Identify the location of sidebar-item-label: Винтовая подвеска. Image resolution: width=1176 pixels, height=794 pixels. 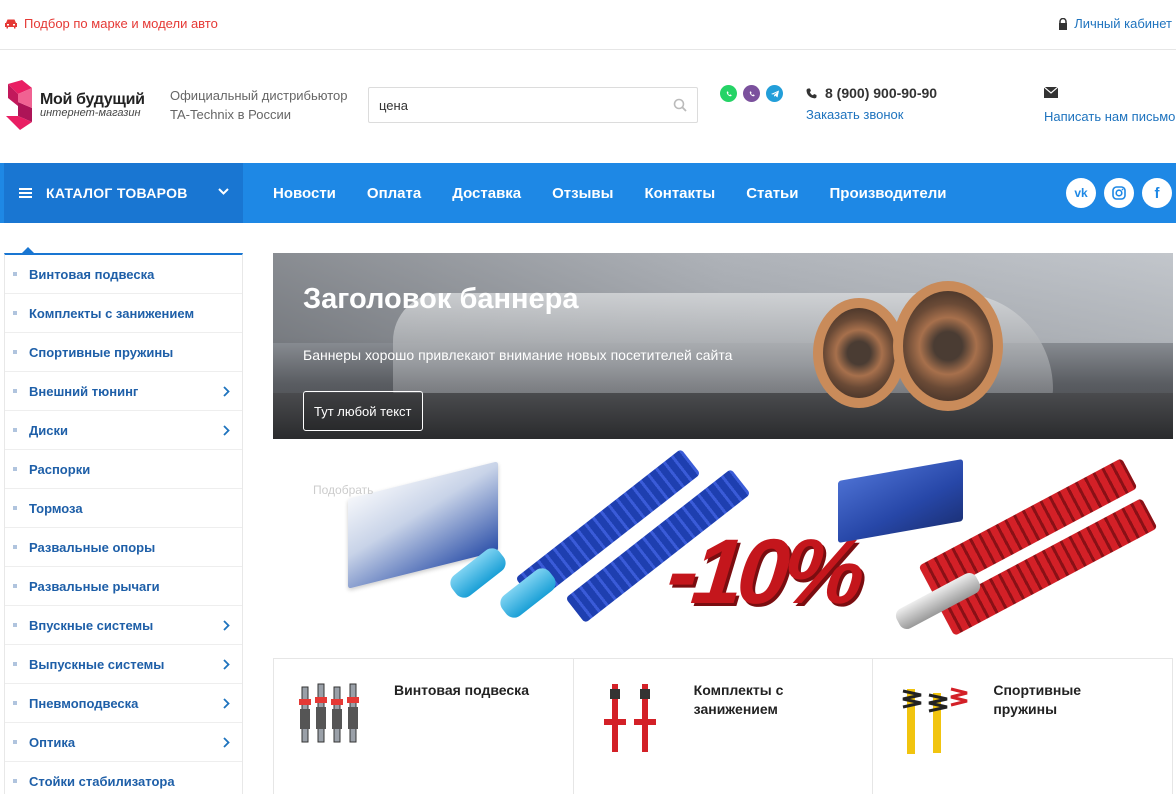
(92, 274).